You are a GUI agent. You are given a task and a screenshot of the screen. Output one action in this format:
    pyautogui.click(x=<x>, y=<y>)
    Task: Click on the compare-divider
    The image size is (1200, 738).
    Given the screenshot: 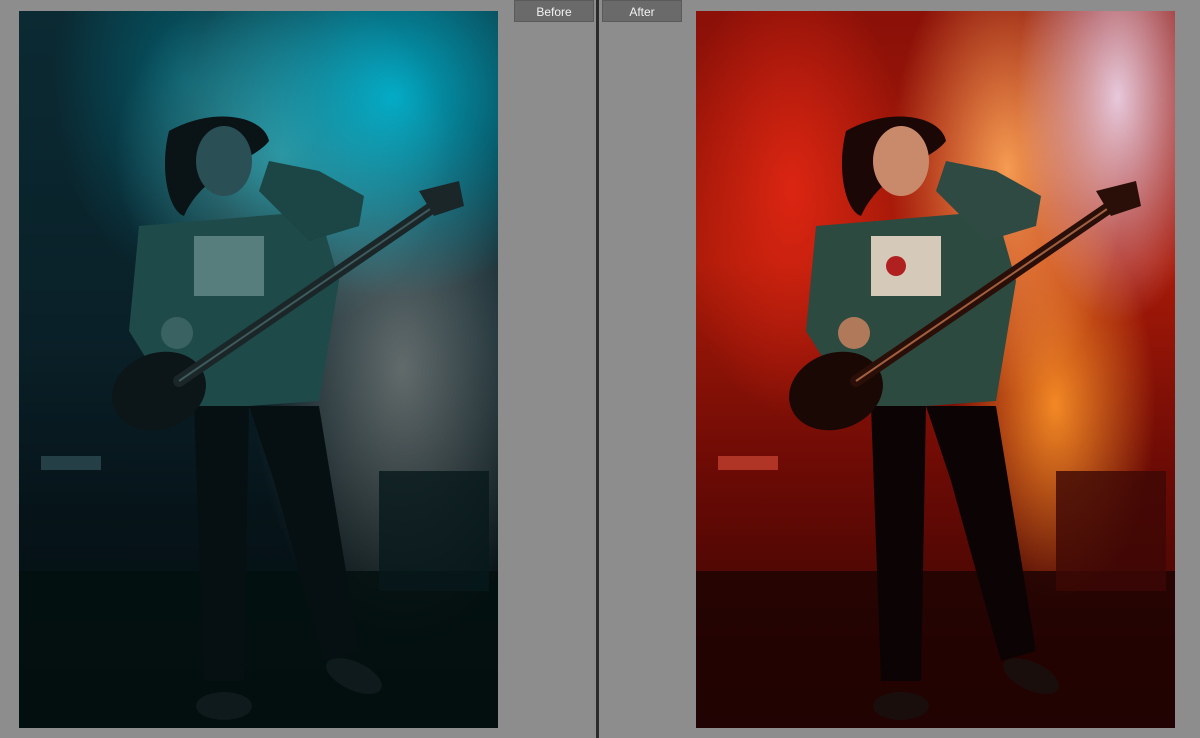 What is the action you would take?
    pyautogui.click(x=597, y=369)
    